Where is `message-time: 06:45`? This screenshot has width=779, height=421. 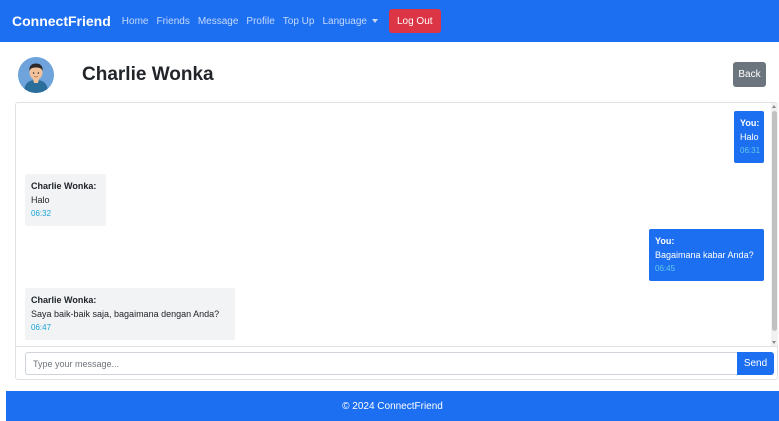 message-time: 06:45 is located at coordinates (665, 268).